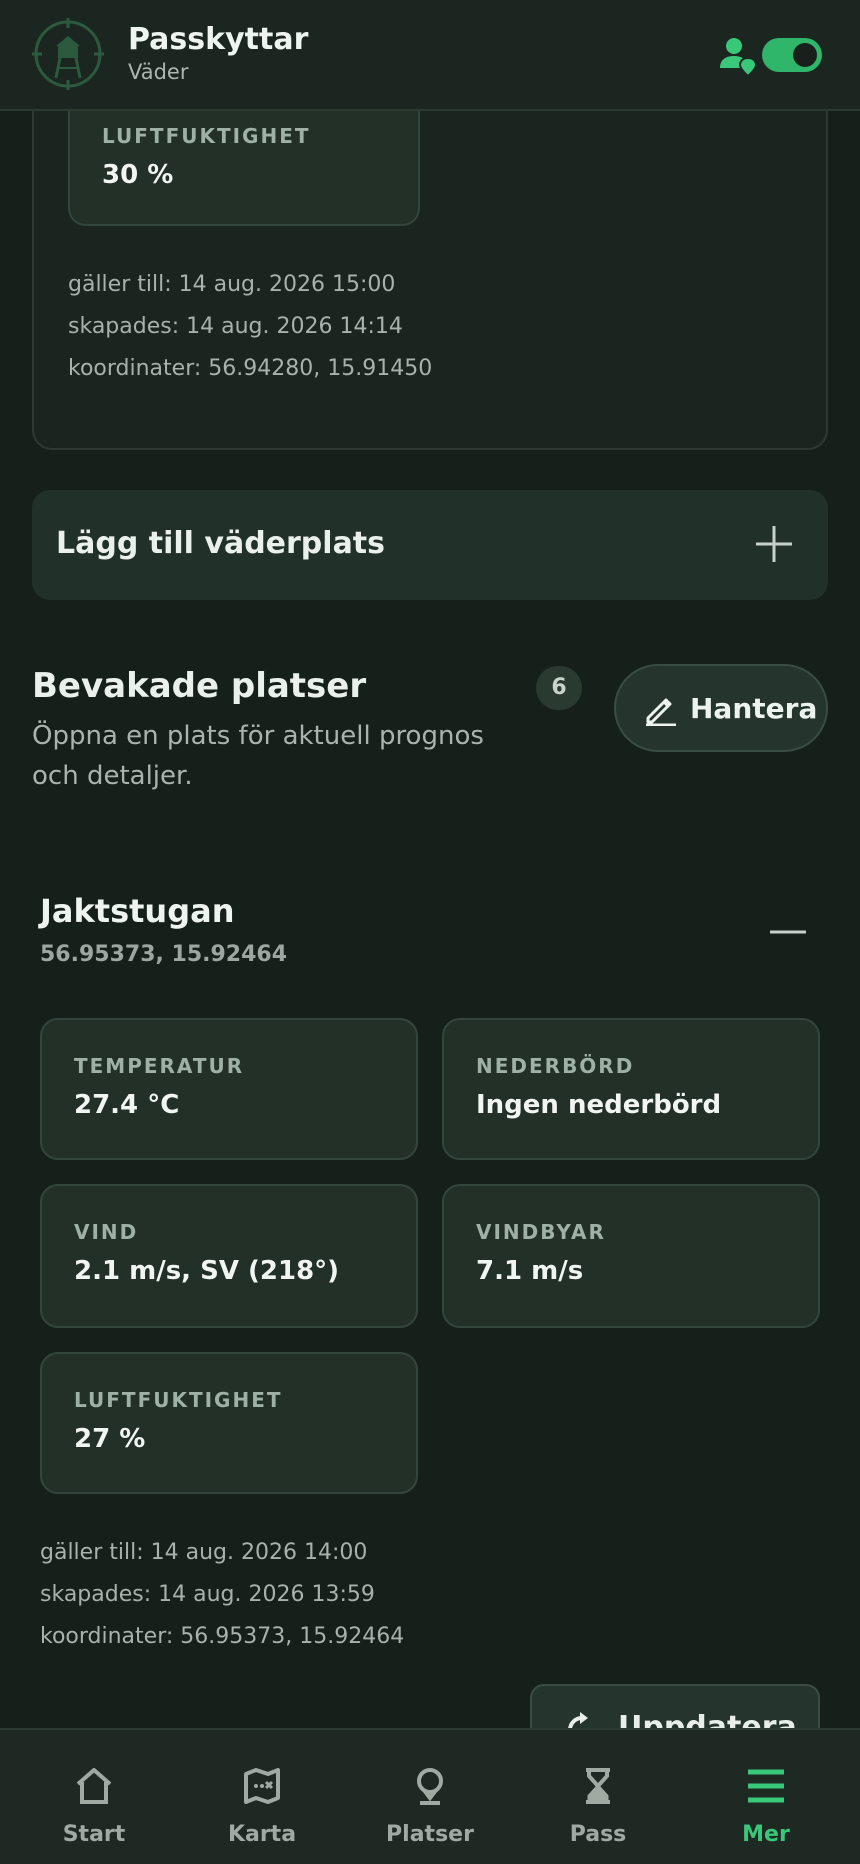 The image size is (860, 1864). I want to click on tile-value: 27 %, so click(110, 1439).